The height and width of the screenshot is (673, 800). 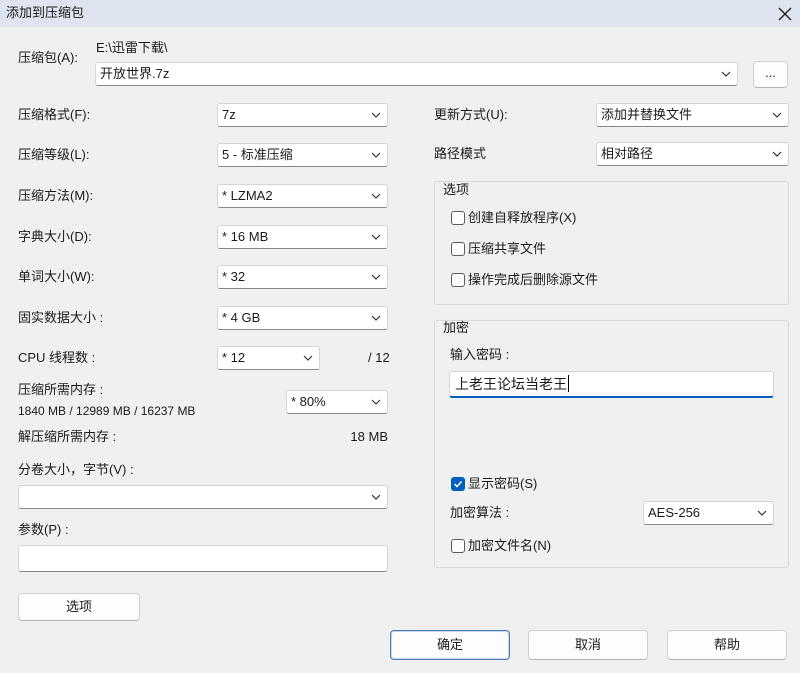 I want to click on checkmark-icon, so click(x=458, y=484).